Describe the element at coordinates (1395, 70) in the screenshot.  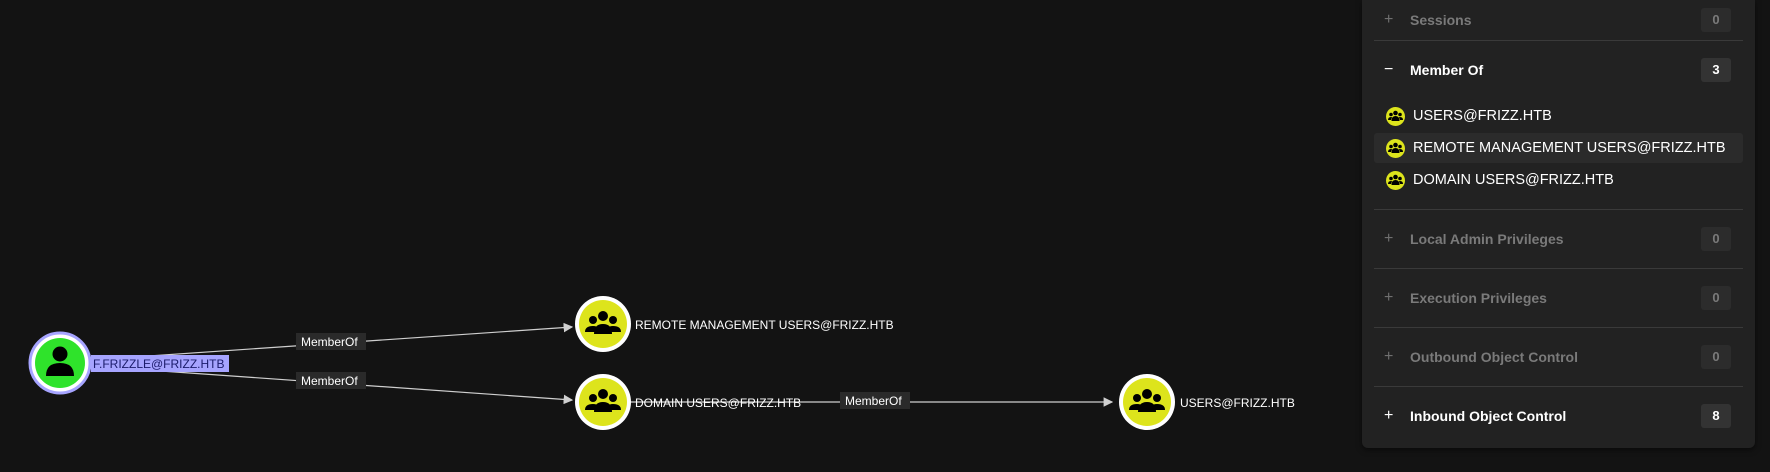
I see `collapse-icon: −` at that location.